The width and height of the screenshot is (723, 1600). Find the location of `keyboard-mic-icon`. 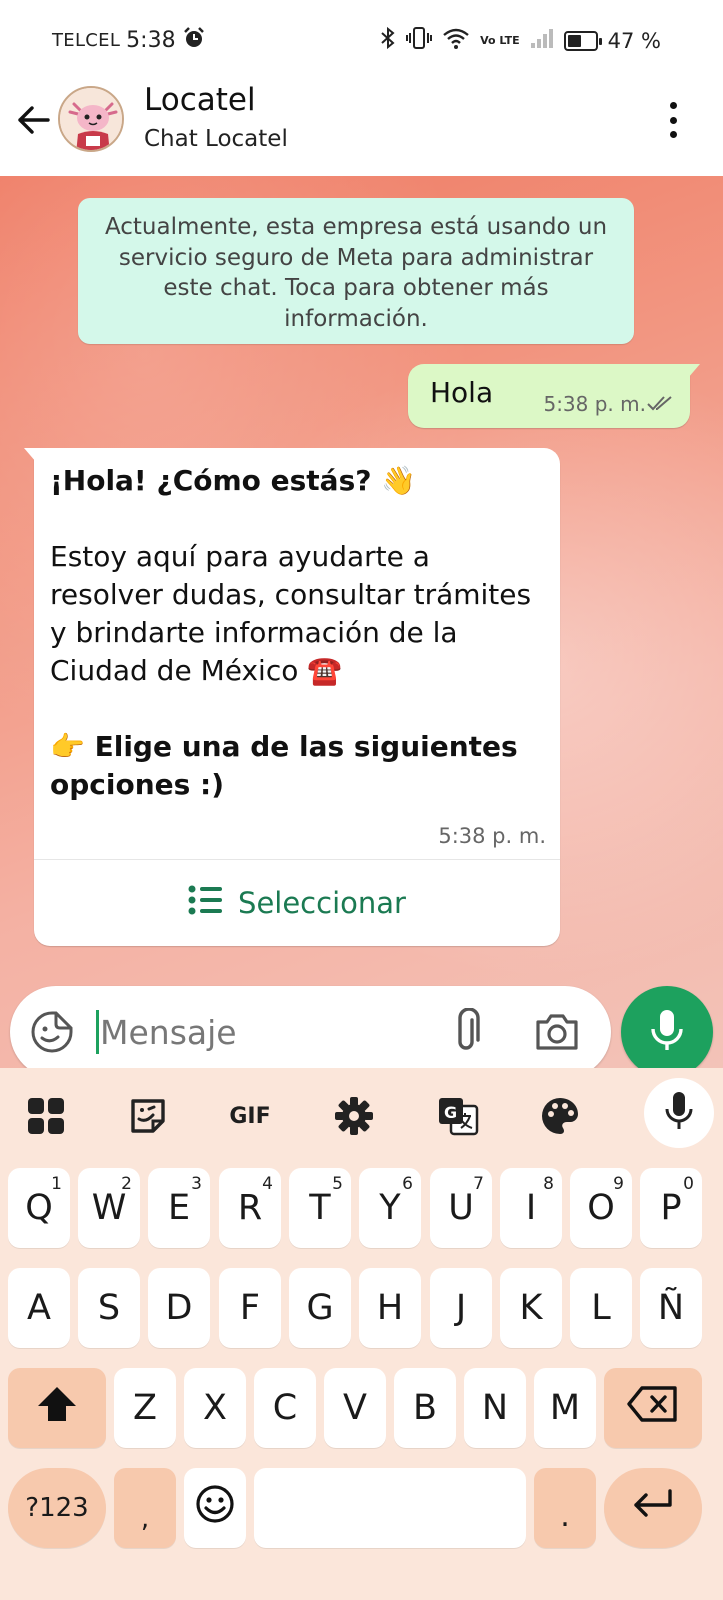

keyboard-mic-icon is located at coordinates (679, 1113).